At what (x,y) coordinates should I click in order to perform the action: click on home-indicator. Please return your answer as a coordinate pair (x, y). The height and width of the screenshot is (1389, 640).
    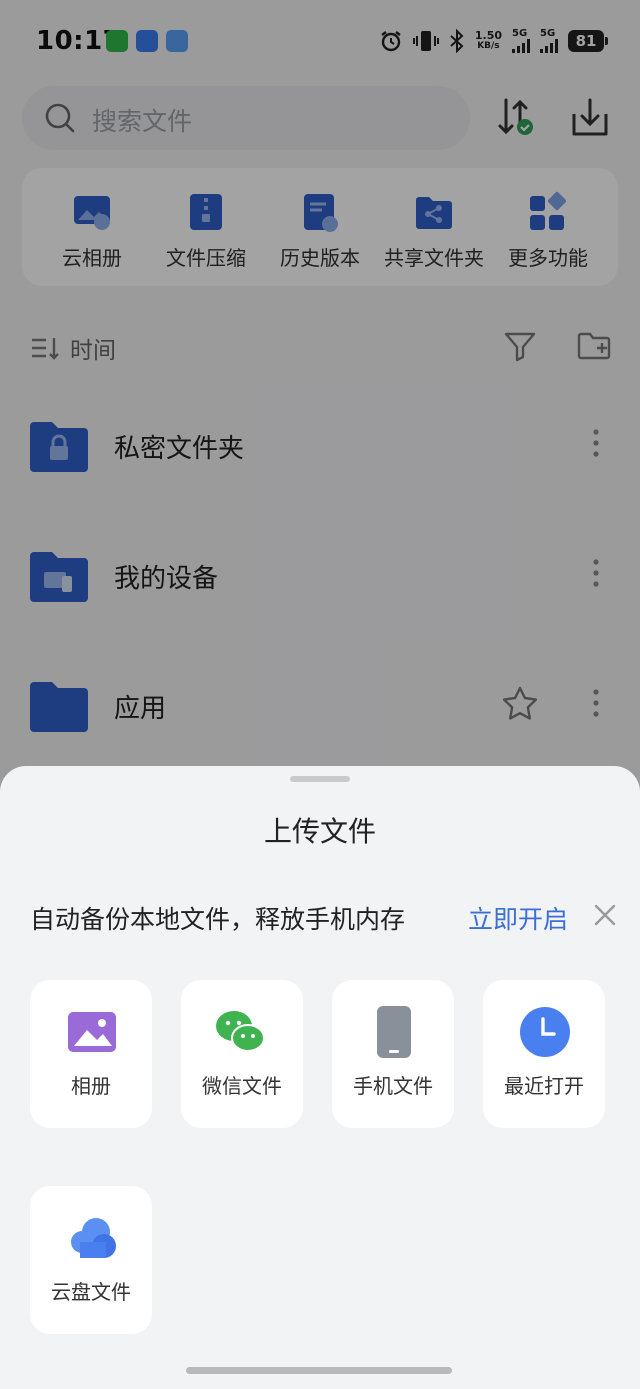
    Looking at the image, I should click on (319, 1370).